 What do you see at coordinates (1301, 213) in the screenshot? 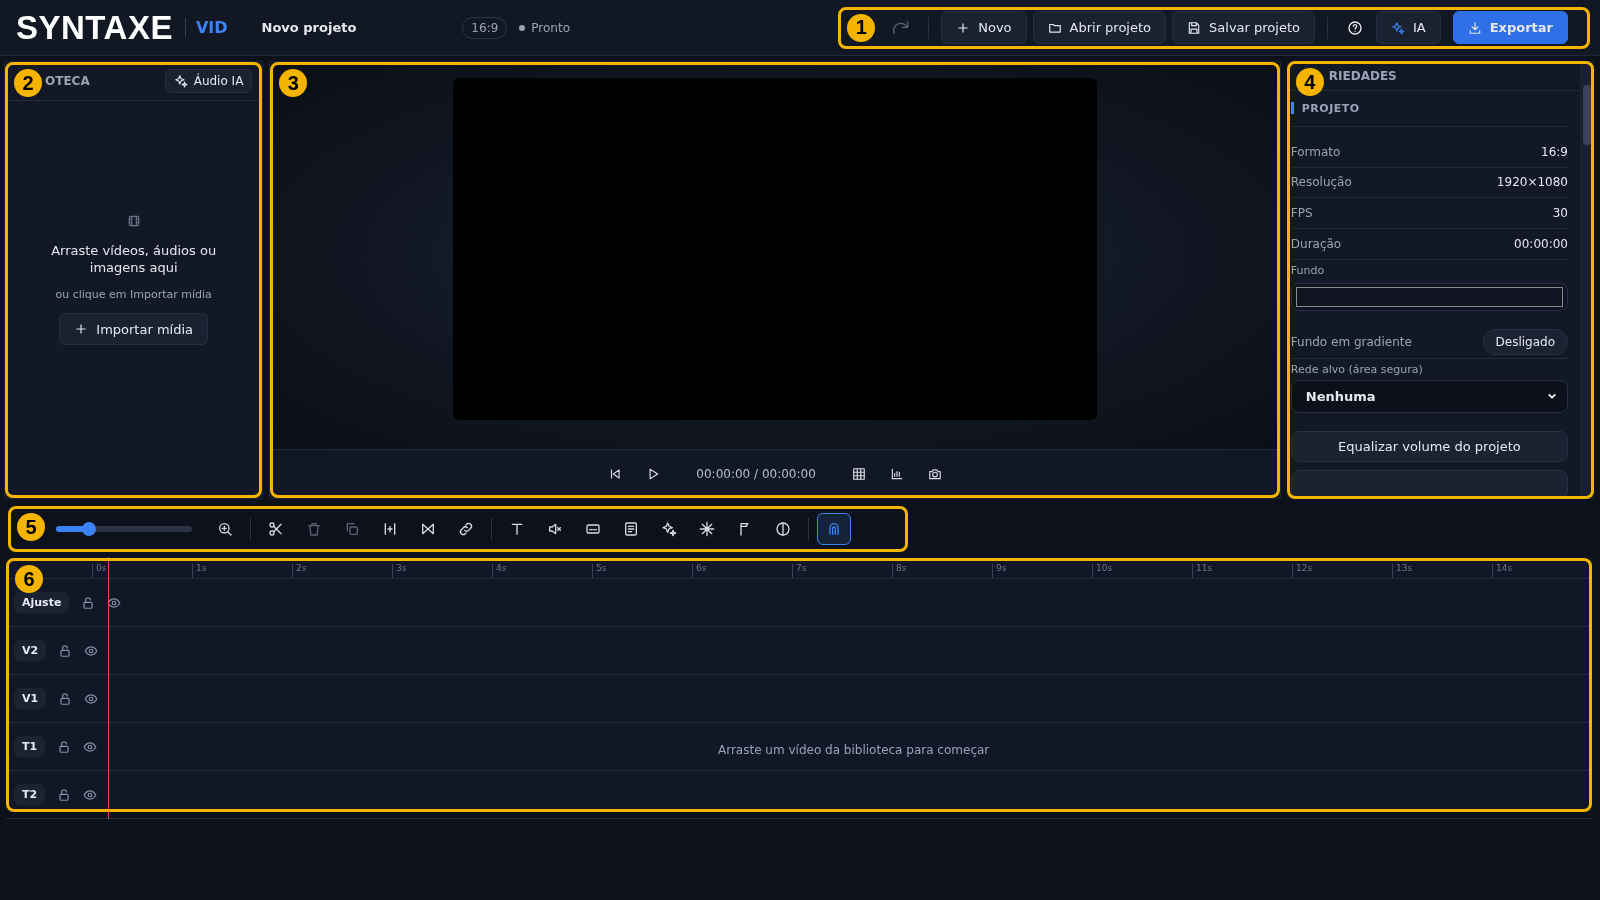
I see `property-label: FPS` at bounding box center [1301, 213].